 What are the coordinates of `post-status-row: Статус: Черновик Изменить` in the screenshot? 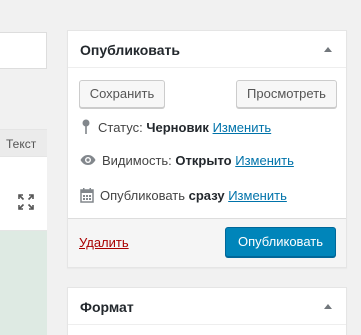 It's located at (175, 128).